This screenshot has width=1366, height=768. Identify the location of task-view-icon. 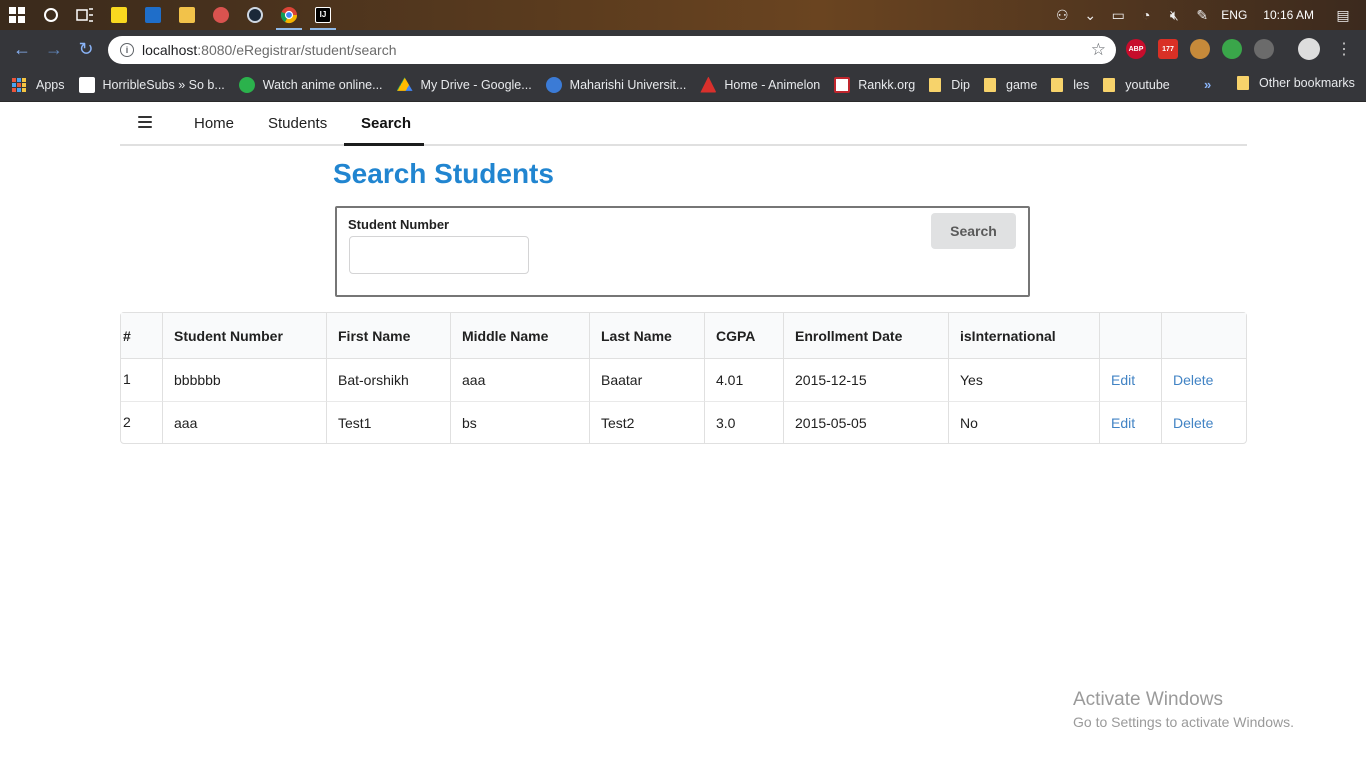
(85, 15).